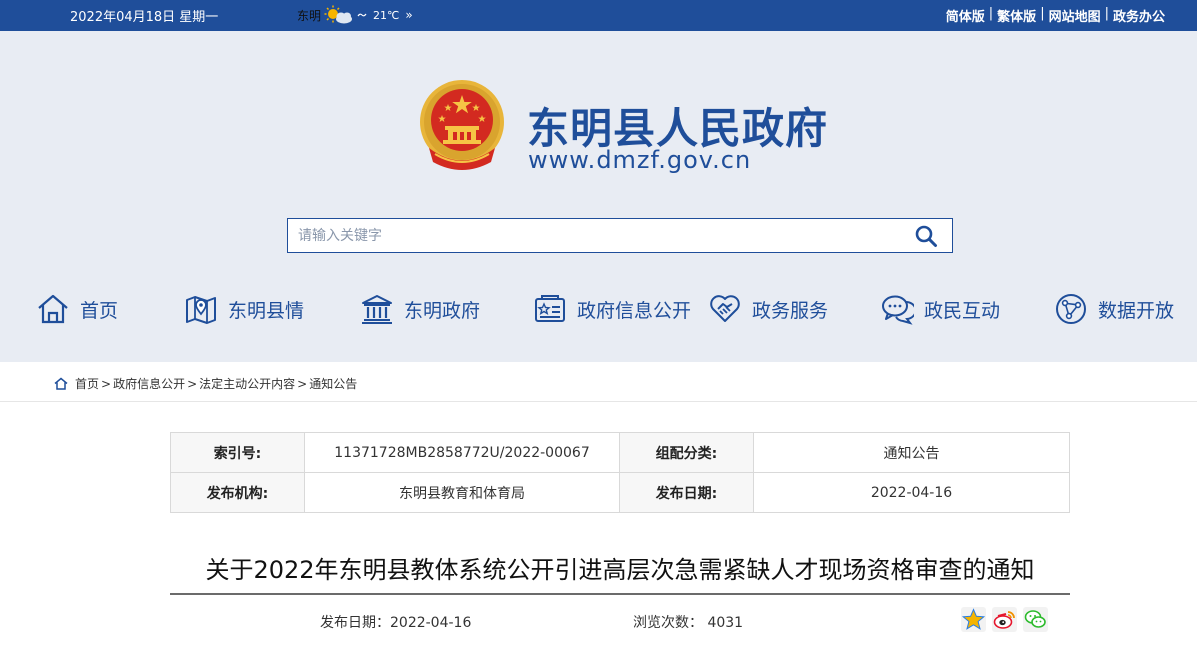 This screenshot has width=1197, height=645. What do you see at coordinates (898, 310) in the screenshot?
I see `chat-icon` at bounding box center [898, 310].